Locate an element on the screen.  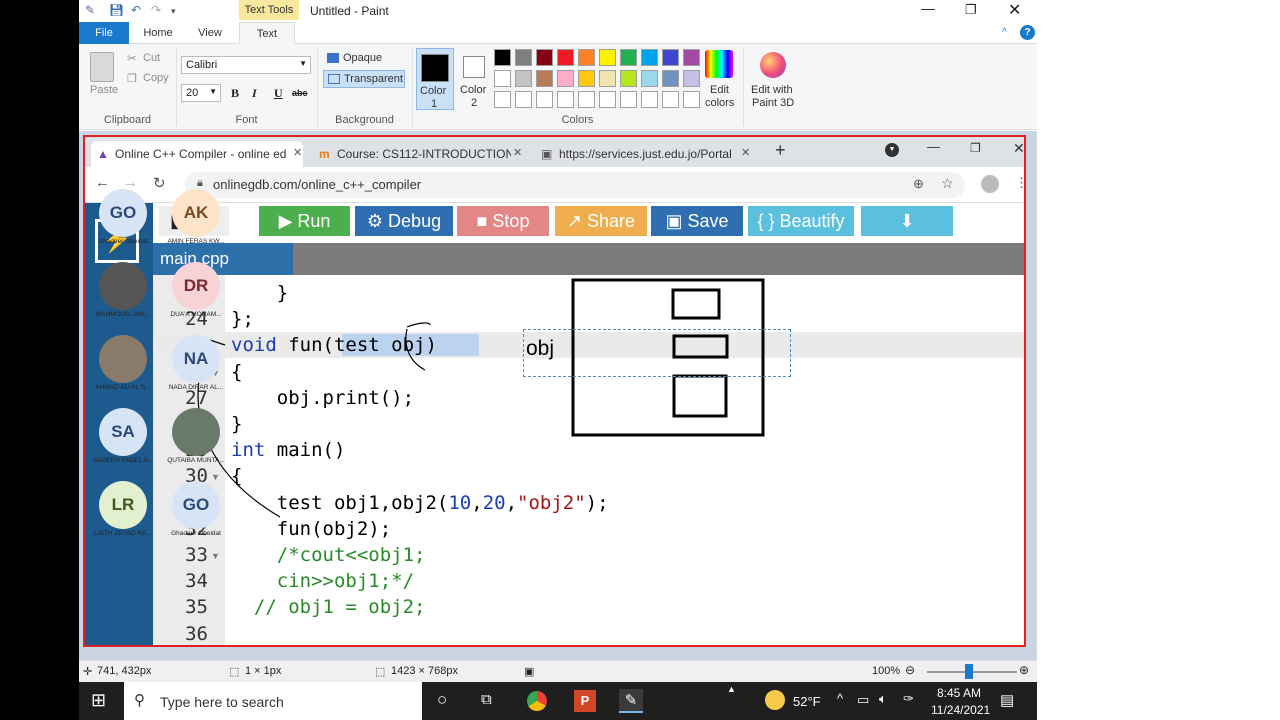
paint3d-label-2: Paint 3D is located at coordinates (773, 103).